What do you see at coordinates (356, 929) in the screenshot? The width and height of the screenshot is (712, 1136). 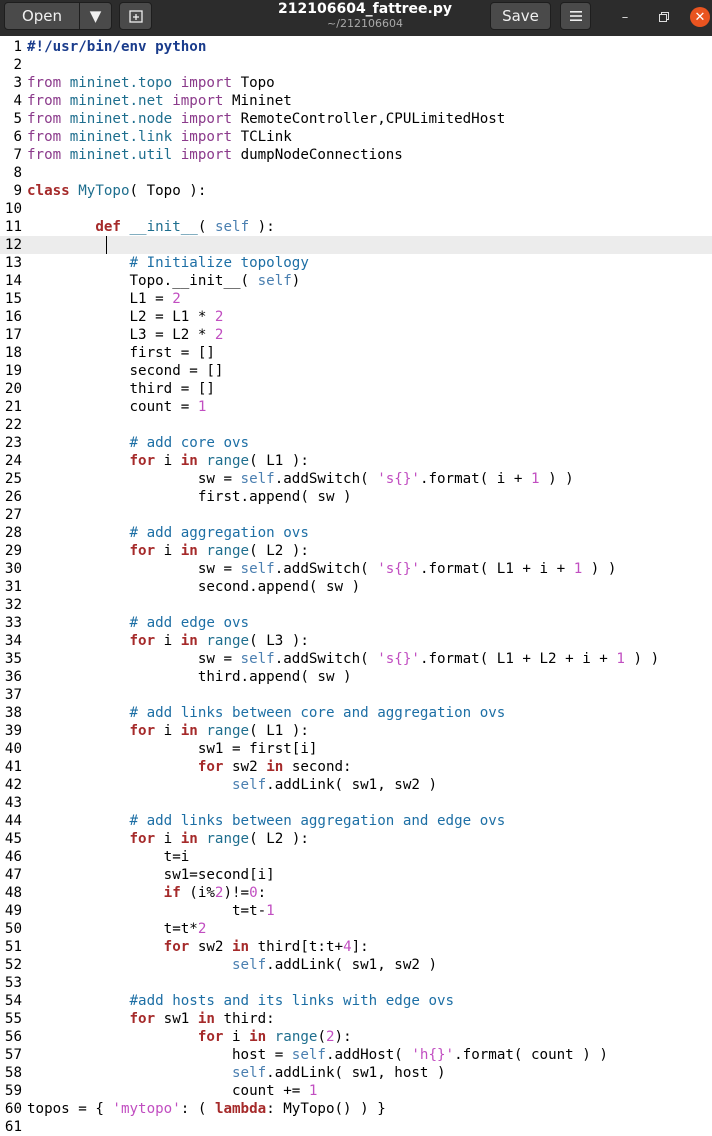 I see `code-line: 50 t=t*2` at bounding box center [356, 929].